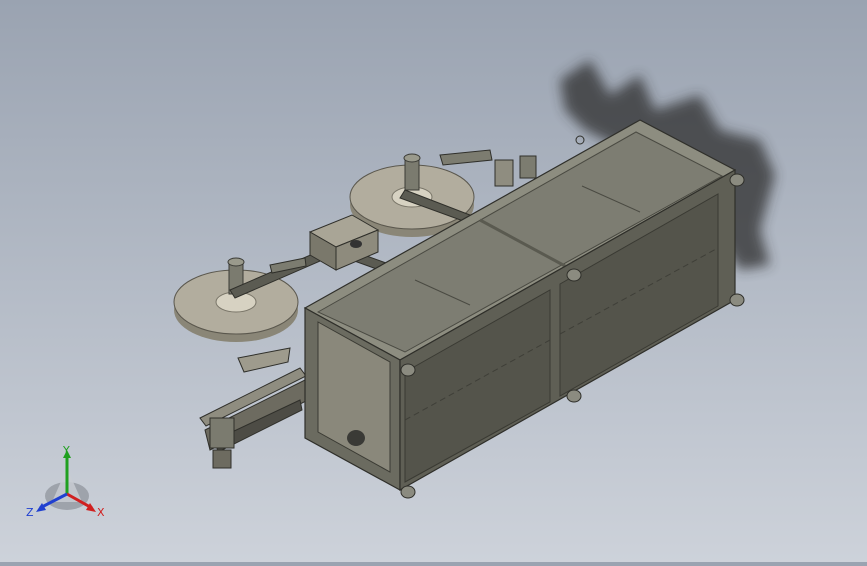 The image size is (867, 566). What do you see at coordinates (30, 512) in the screenshot?
I see `z-axis-label: Z` at bounding box center [30, 512].